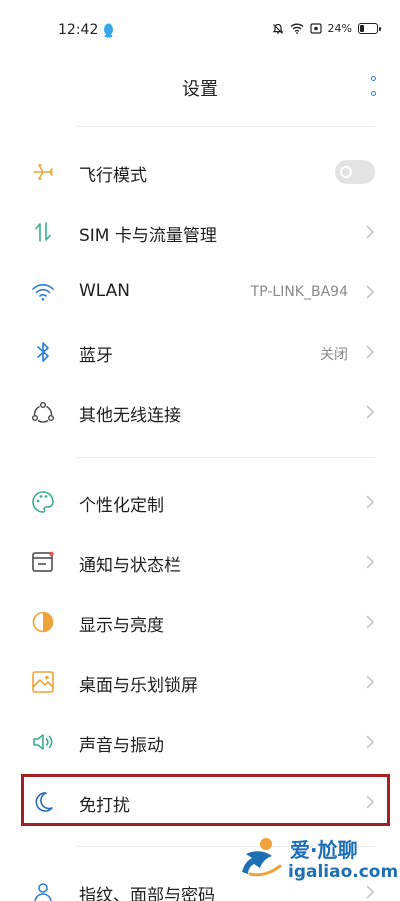 The image size is (400, 901). Describe the element at coordinates (43, 622) in the screenshot. I see `brightness-icon` at that location.